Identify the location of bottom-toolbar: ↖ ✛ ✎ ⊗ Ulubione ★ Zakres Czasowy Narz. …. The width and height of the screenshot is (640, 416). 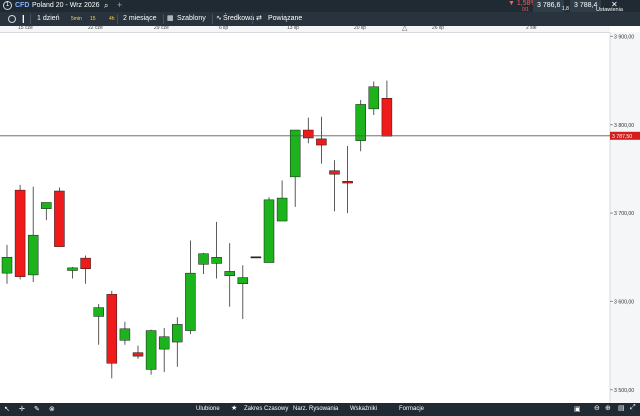
(320, 409).